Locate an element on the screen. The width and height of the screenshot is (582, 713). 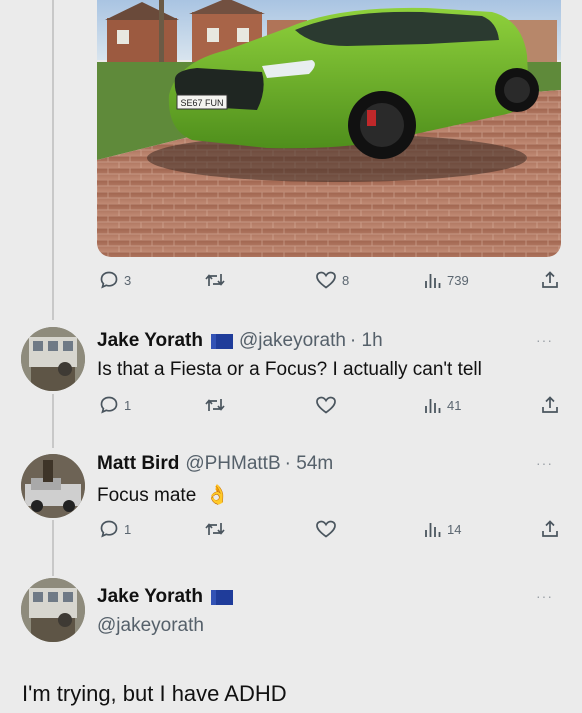
tweet-text-content: Focus mate is located at coordinates (147, 495).